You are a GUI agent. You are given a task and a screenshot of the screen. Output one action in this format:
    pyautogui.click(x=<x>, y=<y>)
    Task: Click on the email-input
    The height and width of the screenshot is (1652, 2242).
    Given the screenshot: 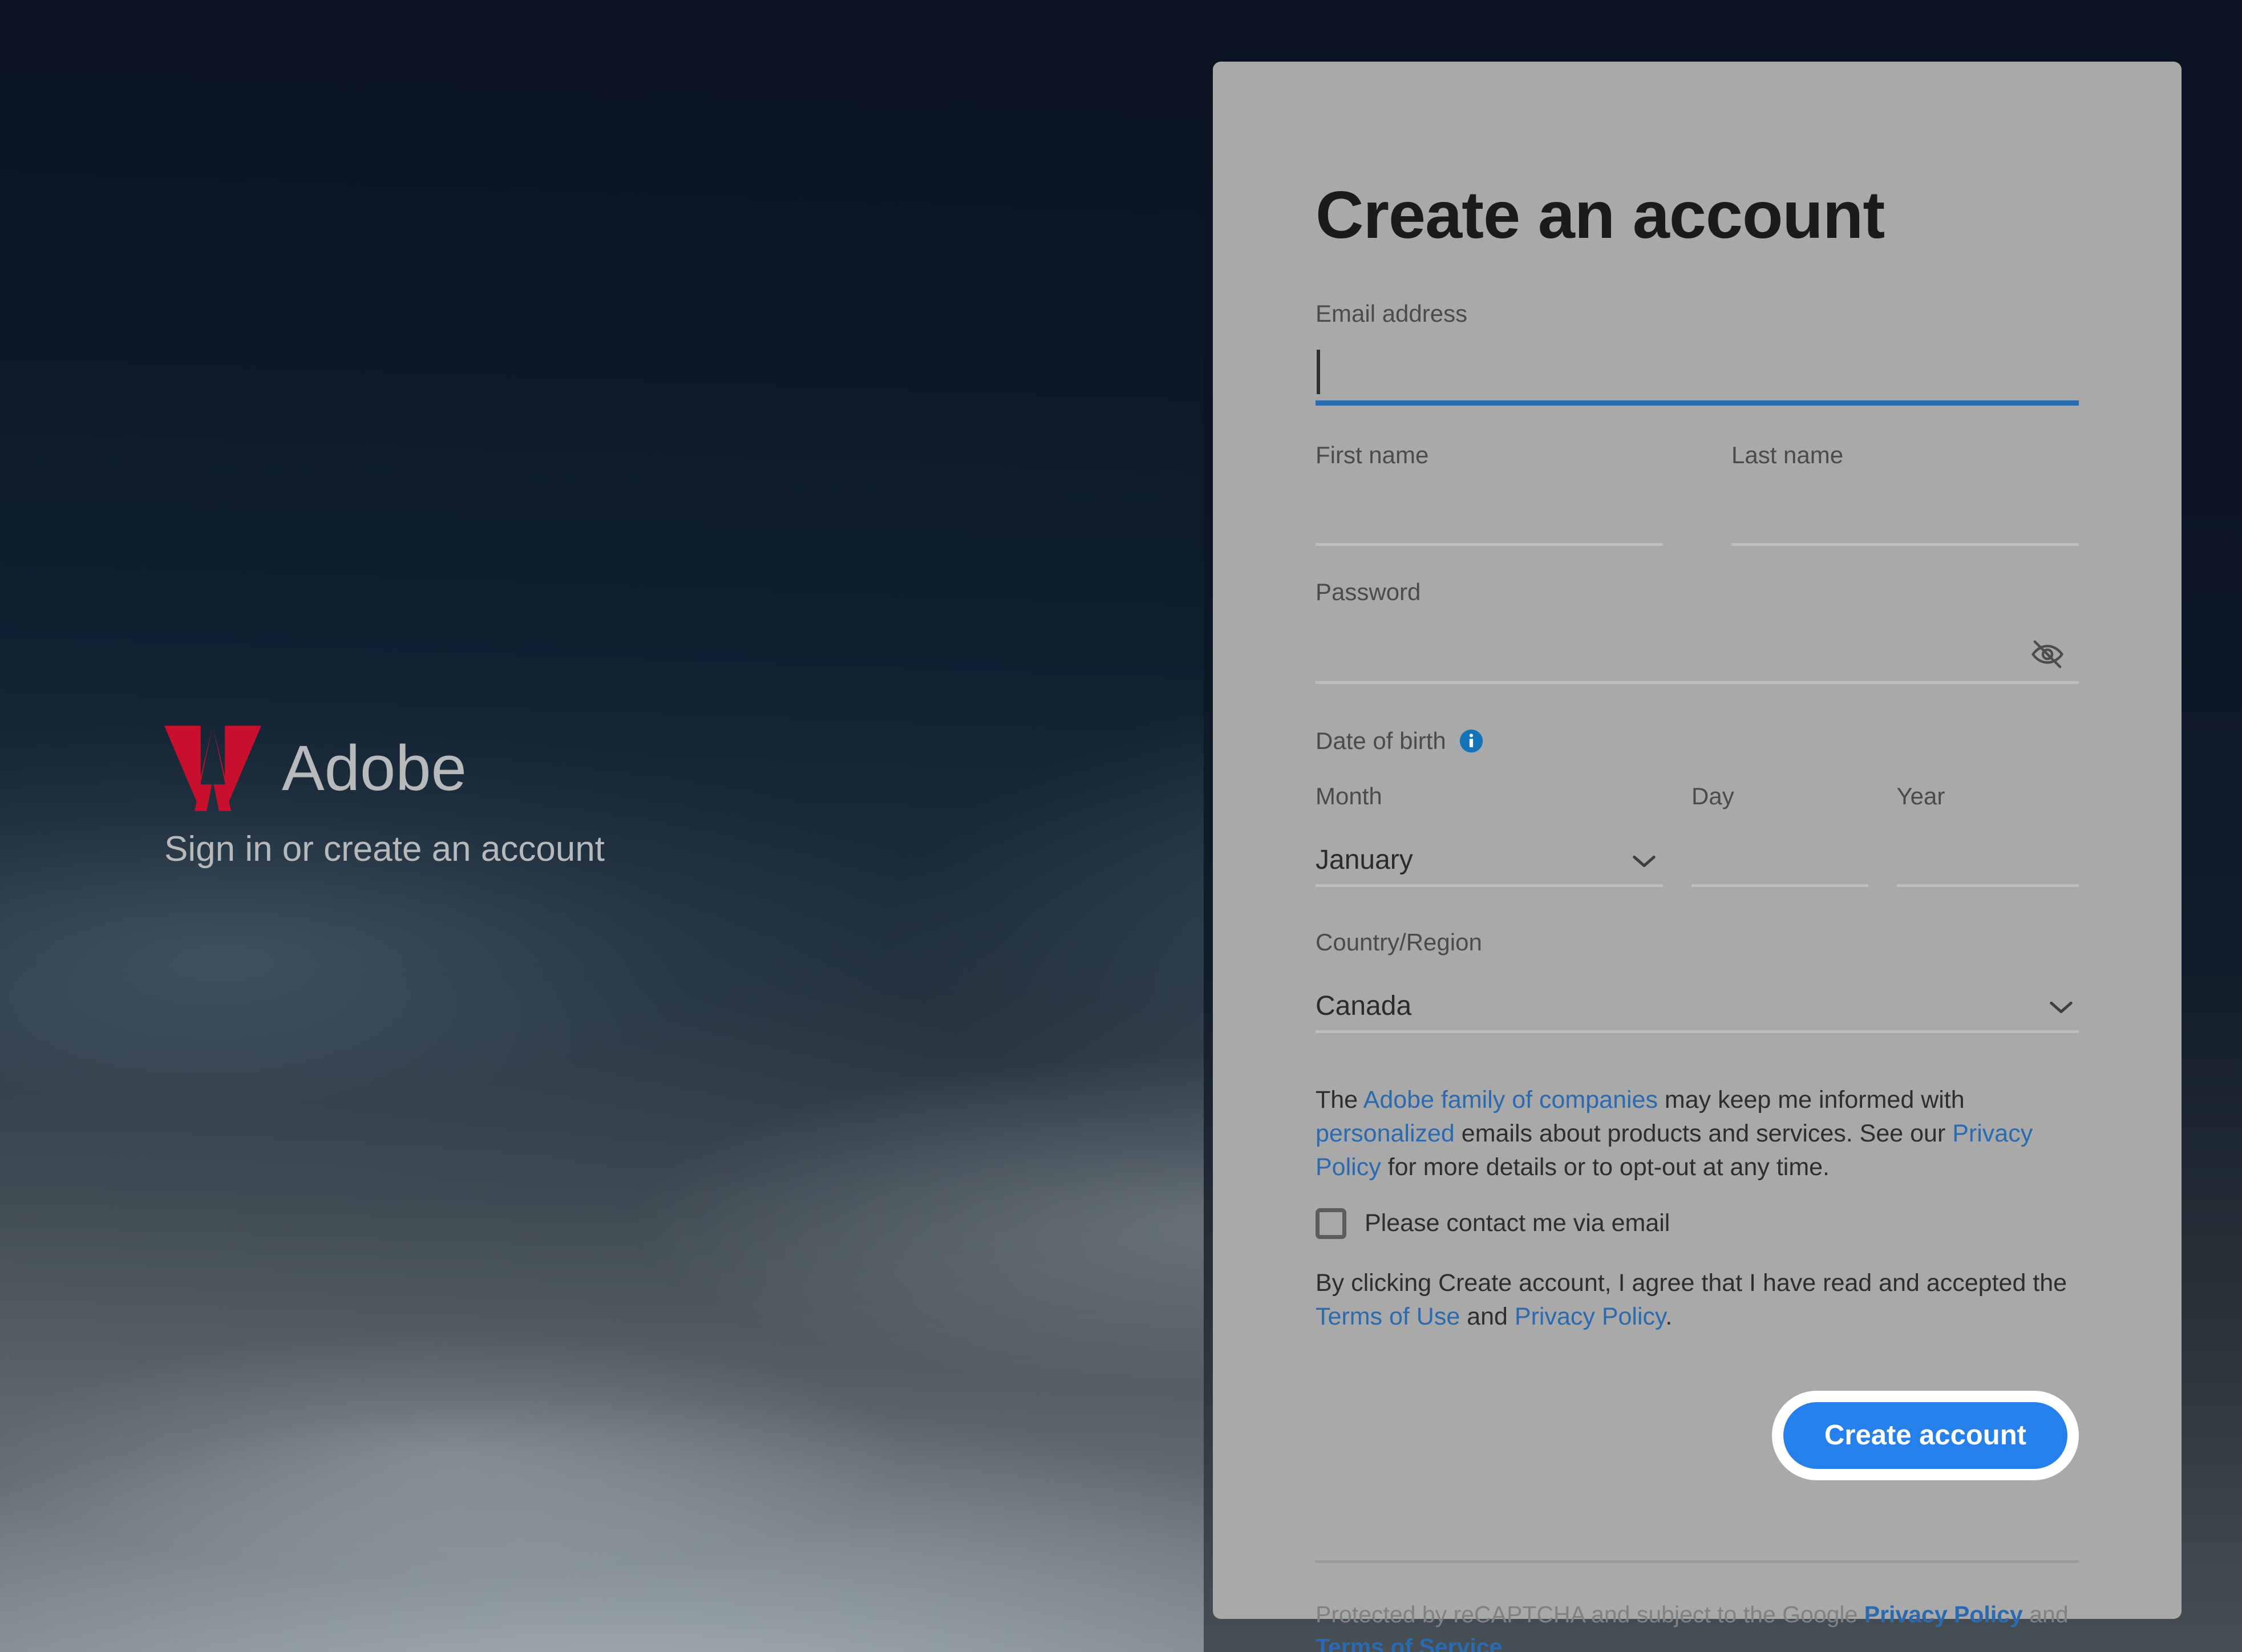 What is the action you would take?
    pyautogui.click(x=1698, y=374)
    